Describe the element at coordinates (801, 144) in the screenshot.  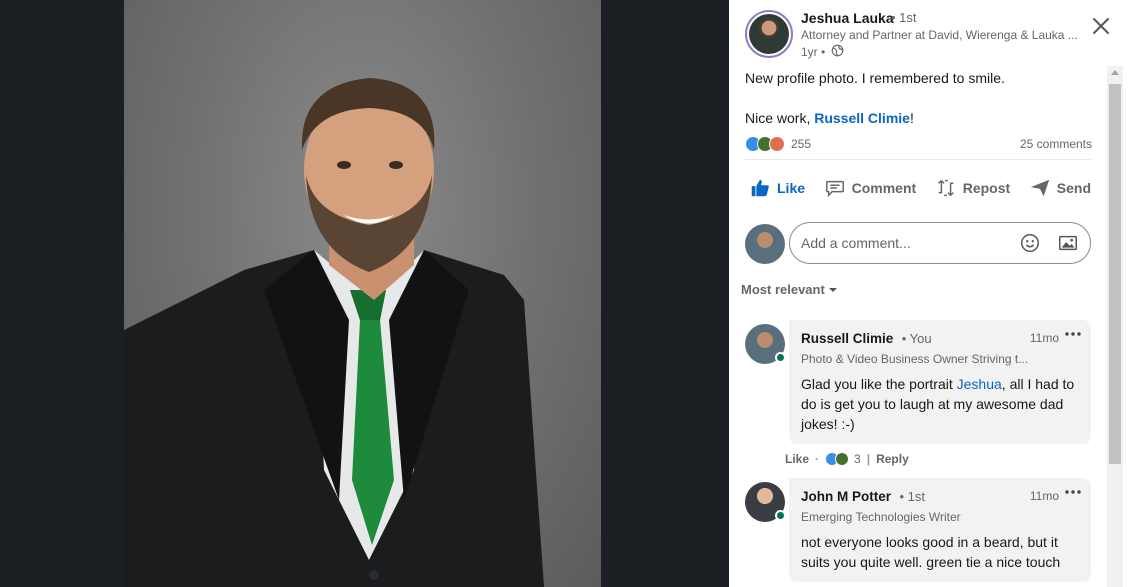
I see `reaction-count: 255` at that location.